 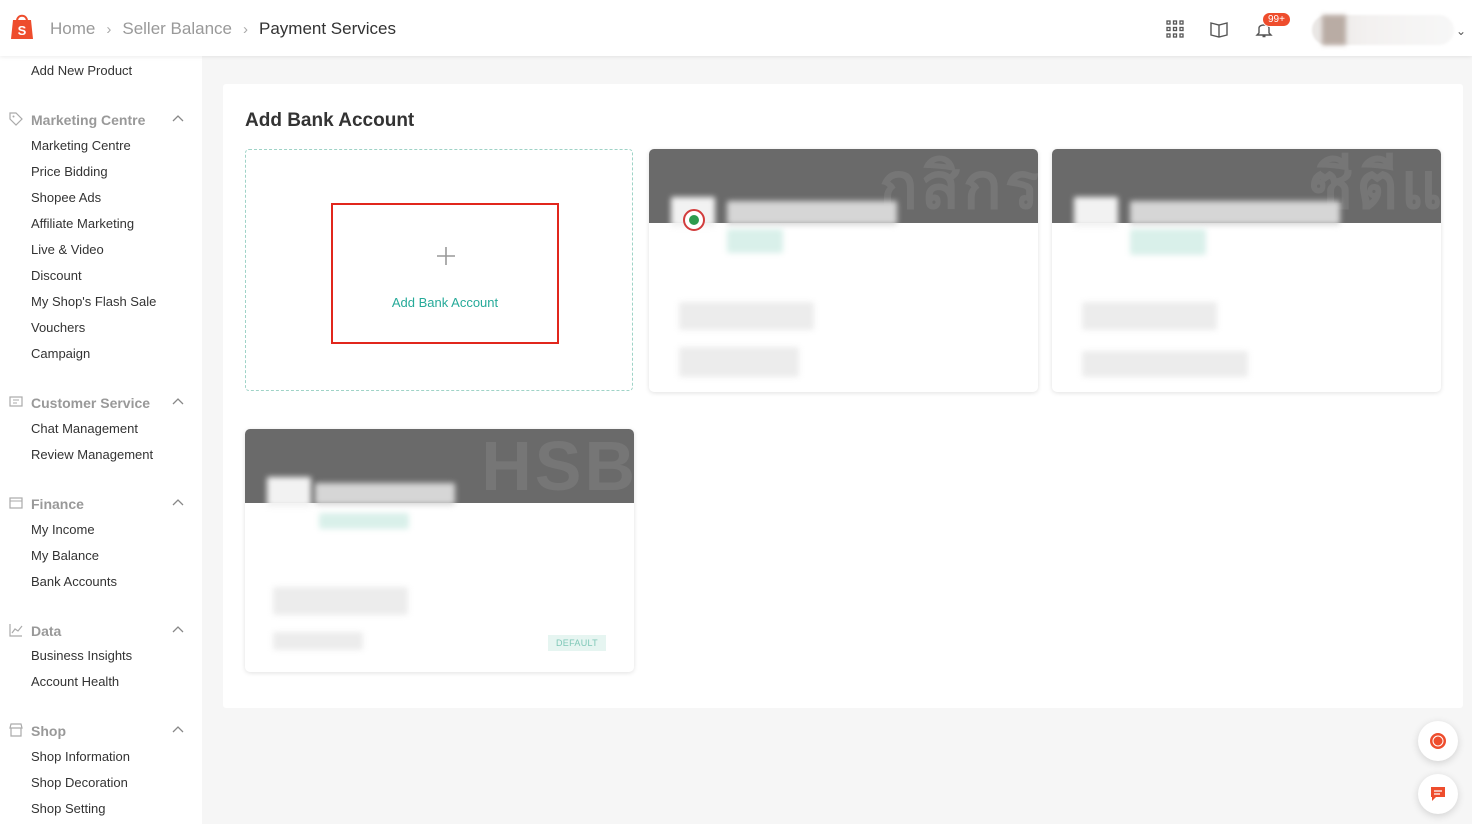 What do you see at coordinates (81, 145) in the screenshot?
I see `sidebar-item-marketing-centre: Marketing Centre` at bounding box center [81, 145].